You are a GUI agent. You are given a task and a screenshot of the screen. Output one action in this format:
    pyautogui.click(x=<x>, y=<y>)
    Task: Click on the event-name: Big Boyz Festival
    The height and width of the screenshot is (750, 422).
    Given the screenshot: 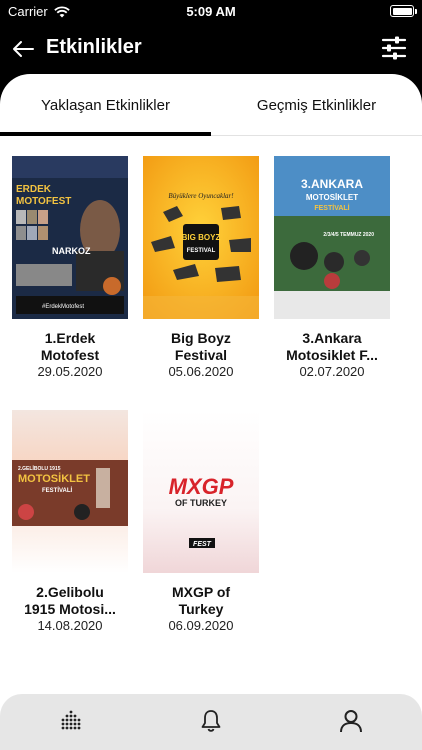 What is the action you would take?
    pyautogui.click(x=201, y=347)
    